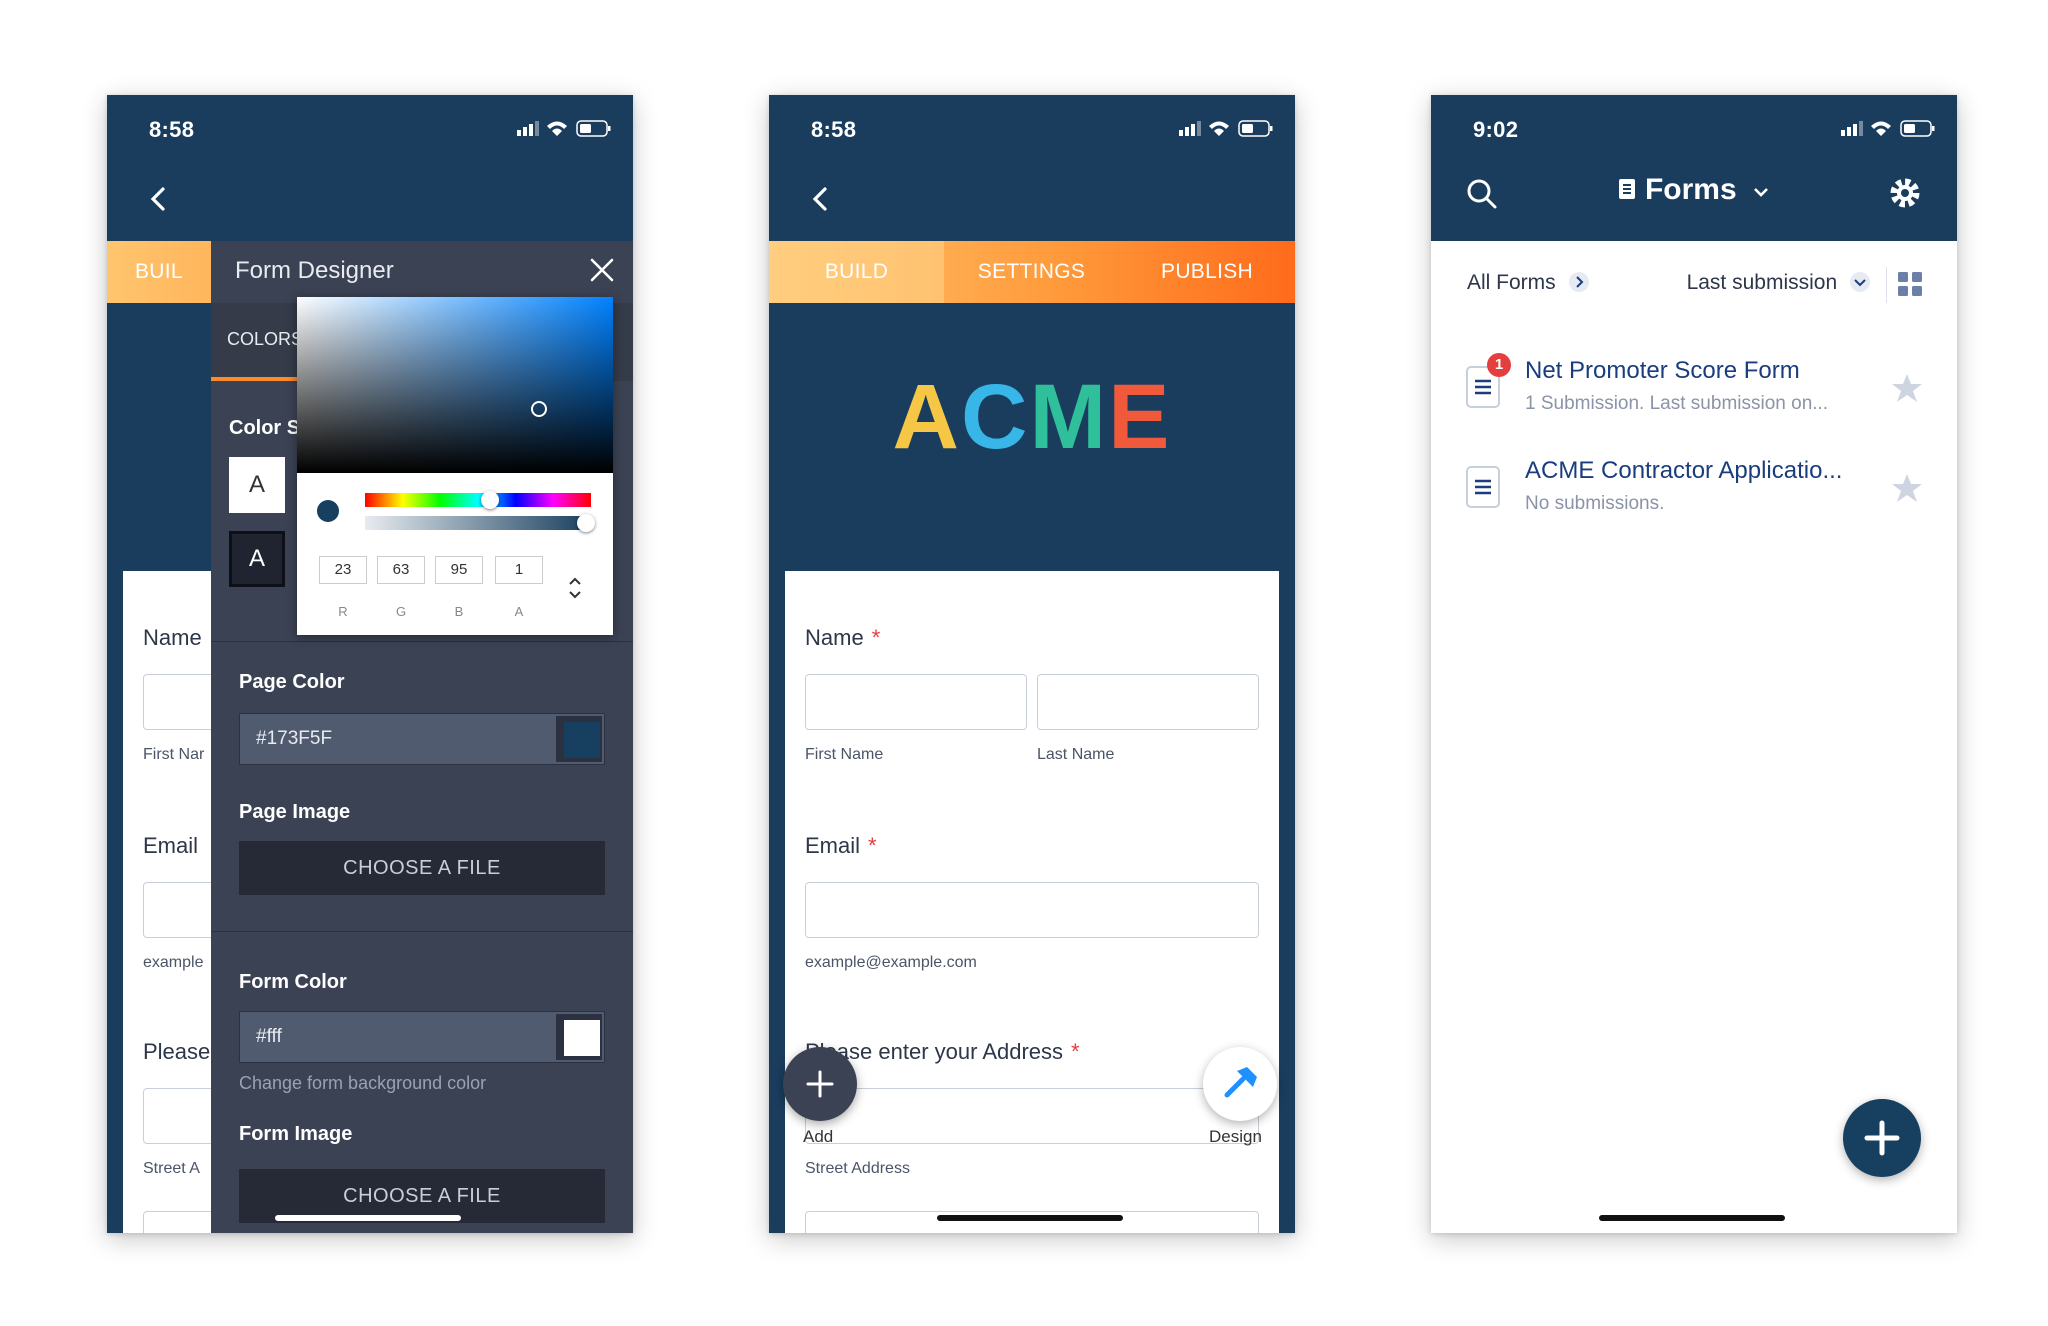 The image size is (2048, 1326). What do you see at coordinates (478, 500) in the screenshot?
I see `hue-slider` at bounding box center [478, 500].